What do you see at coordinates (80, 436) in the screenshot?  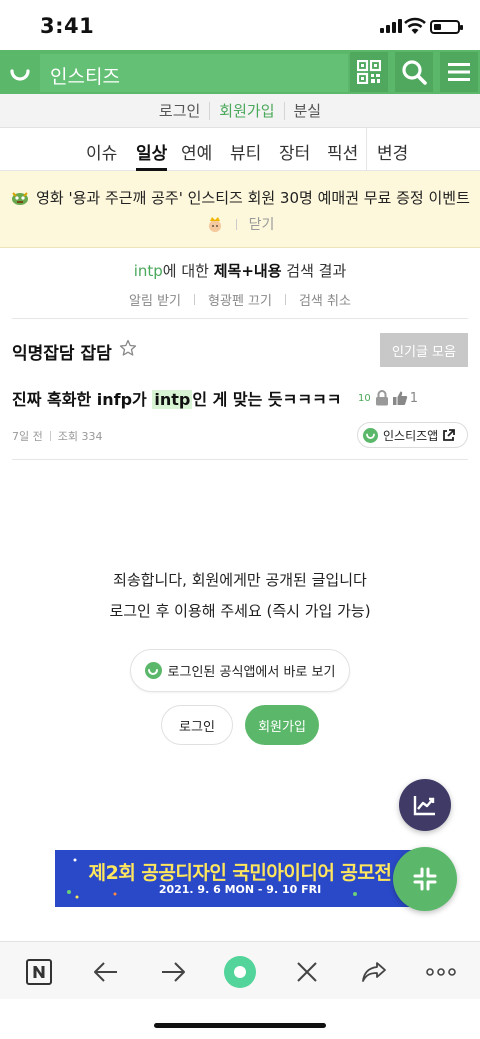 I see `post-views: 조회 334` at bounding box center [80, 436].